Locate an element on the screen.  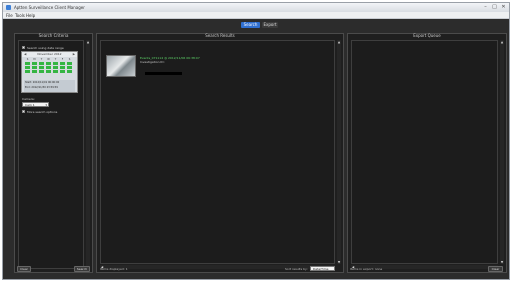
calendar-month-label: November 2012 is located at coordinates (49, 54).